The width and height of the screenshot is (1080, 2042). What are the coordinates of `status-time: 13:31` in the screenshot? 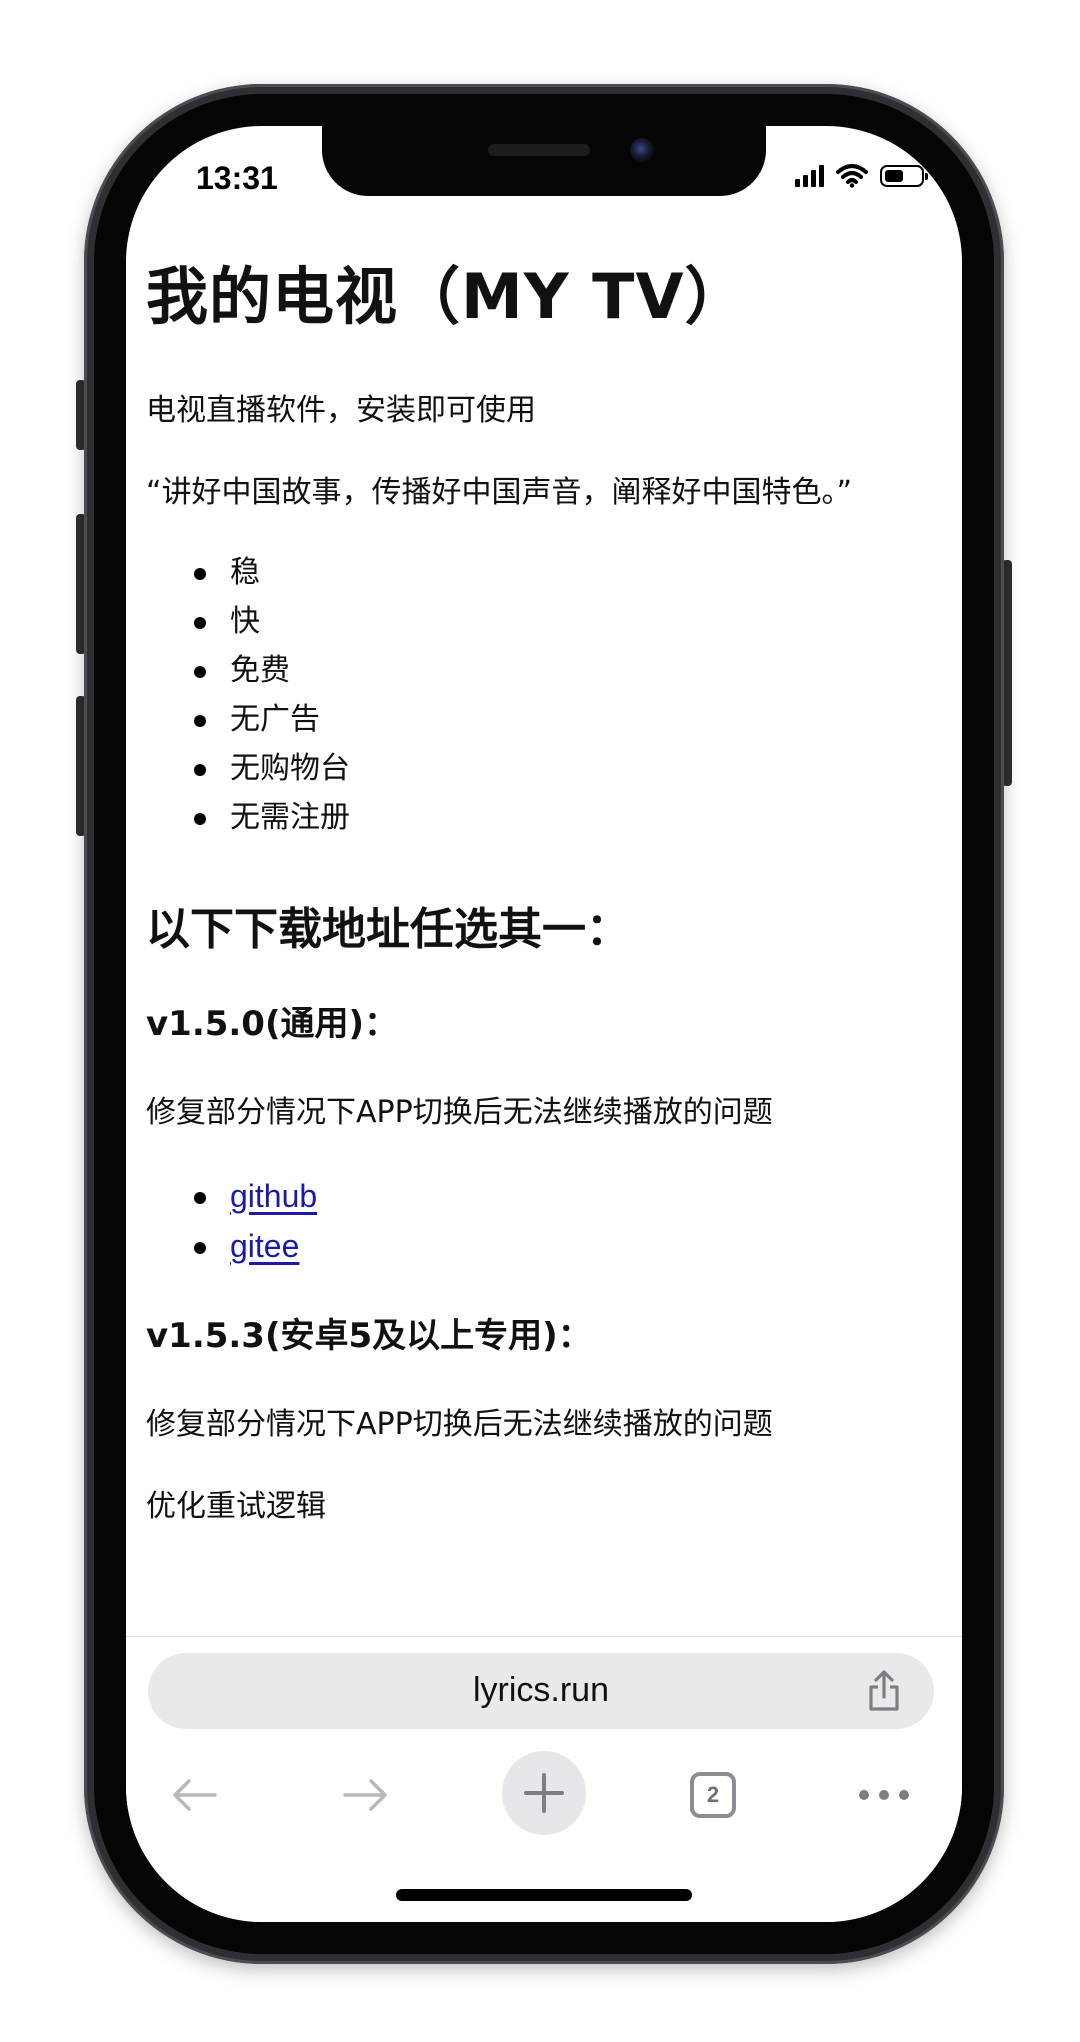 It's located at (237, 178).